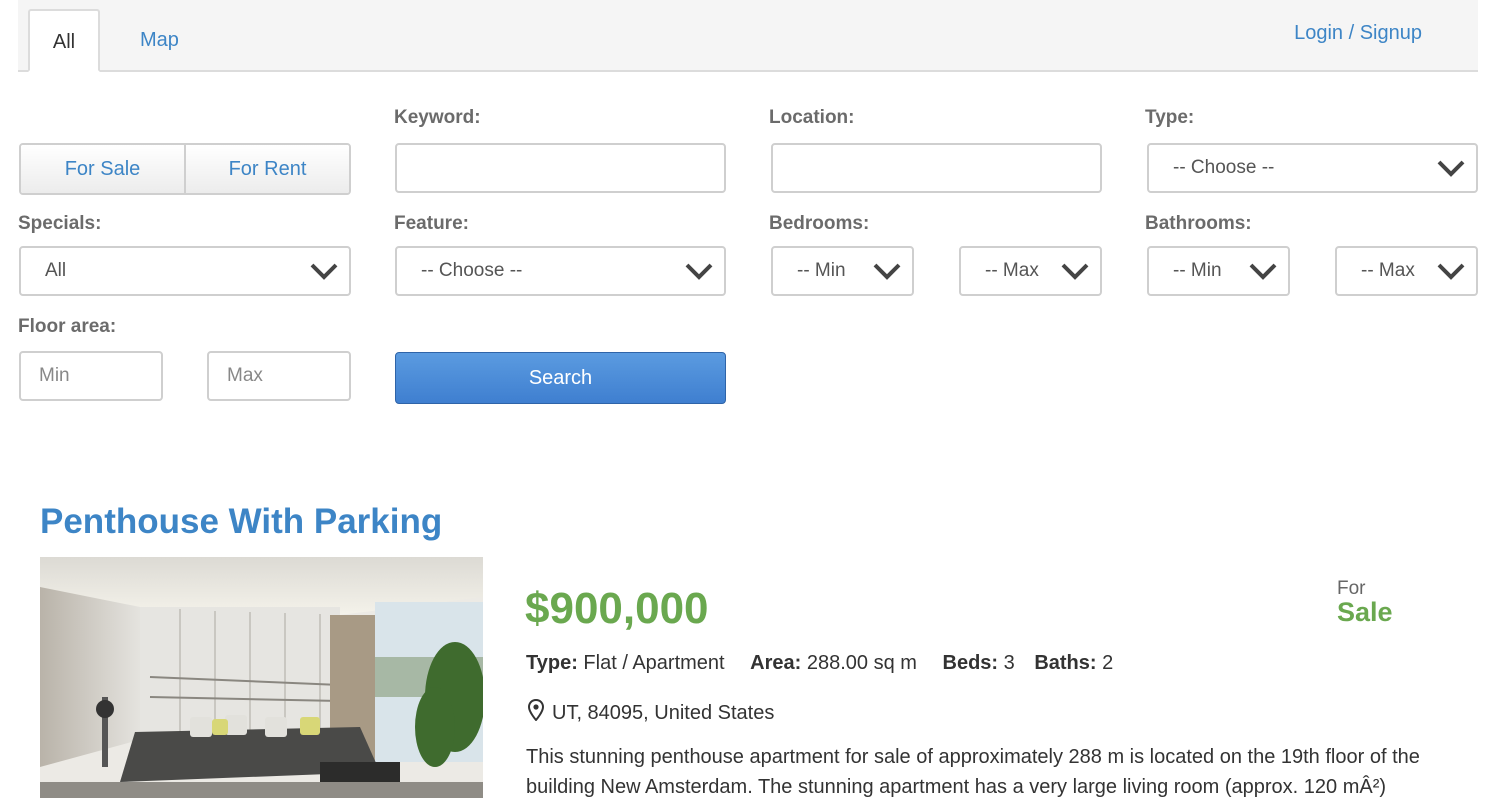 This screenshot has width=1494, height=798. What do you see at coordinates (91, 376) in the screenshot?
I see `floor-area-min-input` at bounding box center [91, 376].